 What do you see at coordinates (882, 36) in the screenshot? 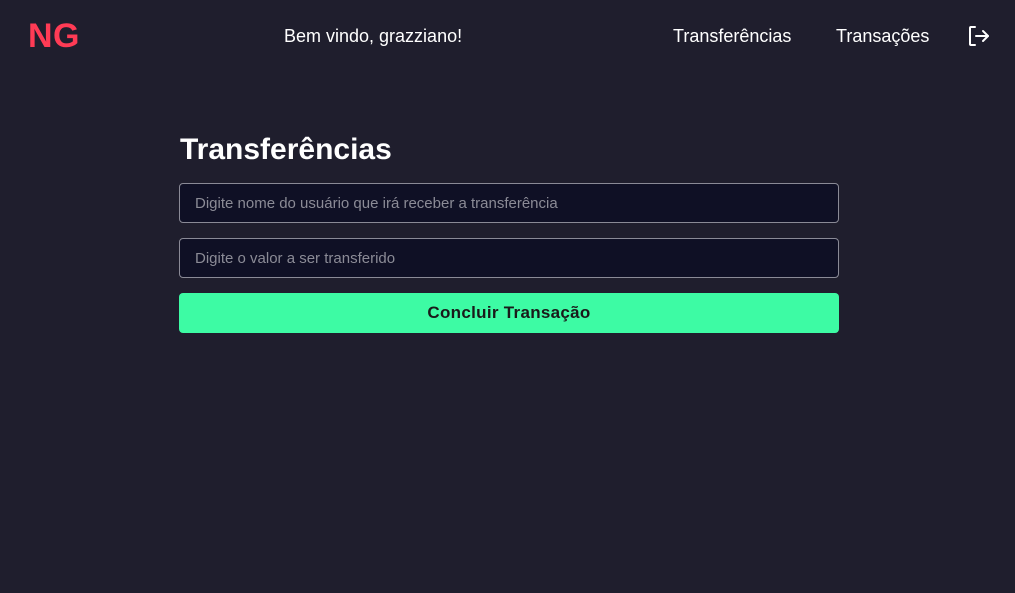
I see `nav-link-transactions: Transações` at bounding box center [882, 36].